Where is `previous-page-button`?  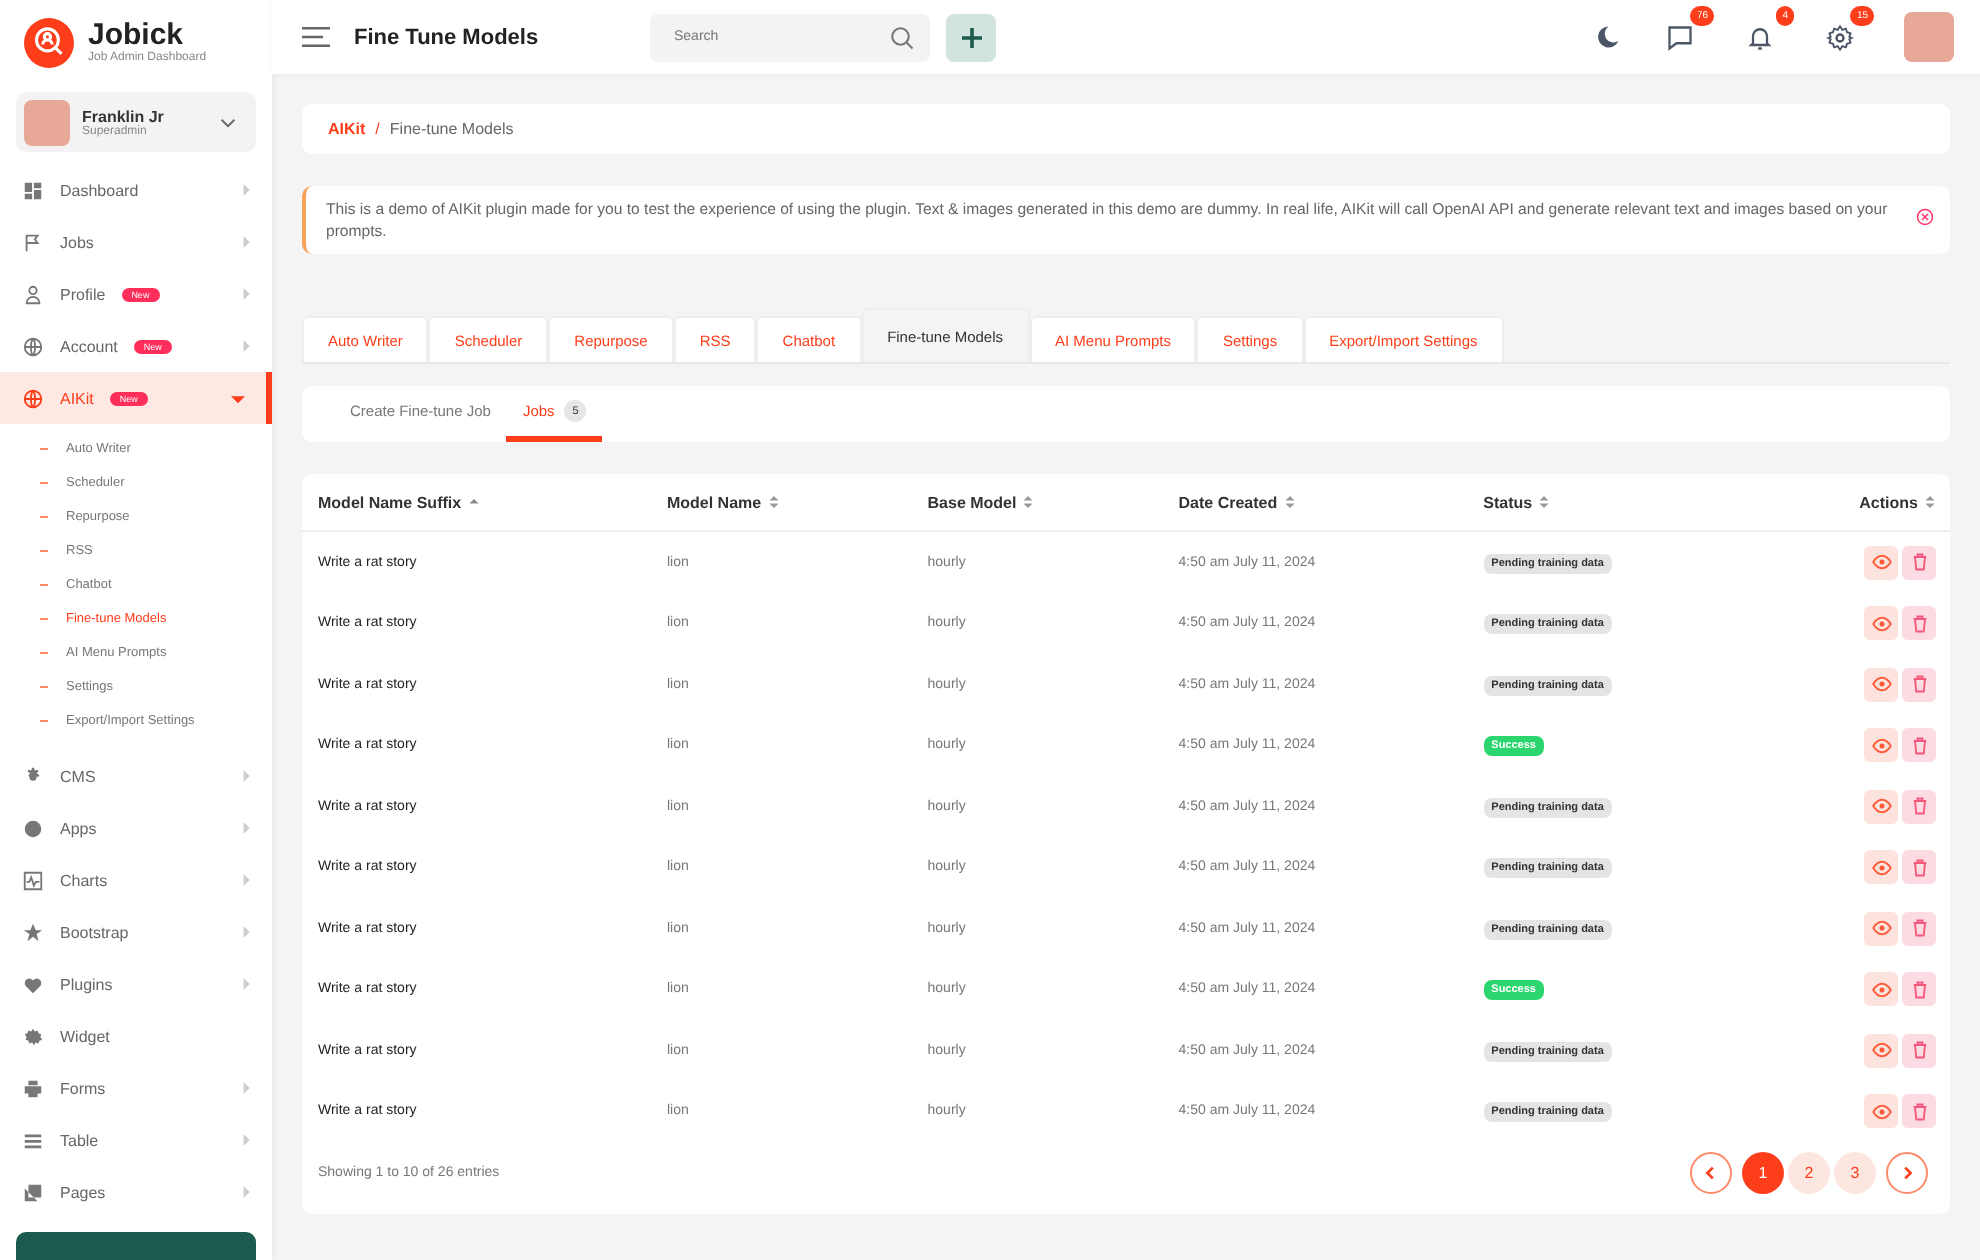
previous-page-button is located at coordinates (1711, 1173).